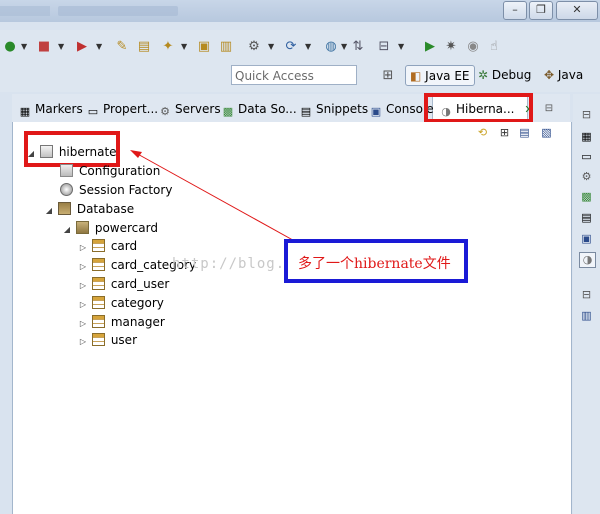 Image resolution: width=600 pixels, height=514 pixels. What do you see at coordinates (504, 132) in the screenshot?
I see `add-configuration-icon: ⊞` at bounding box center [504, 132].